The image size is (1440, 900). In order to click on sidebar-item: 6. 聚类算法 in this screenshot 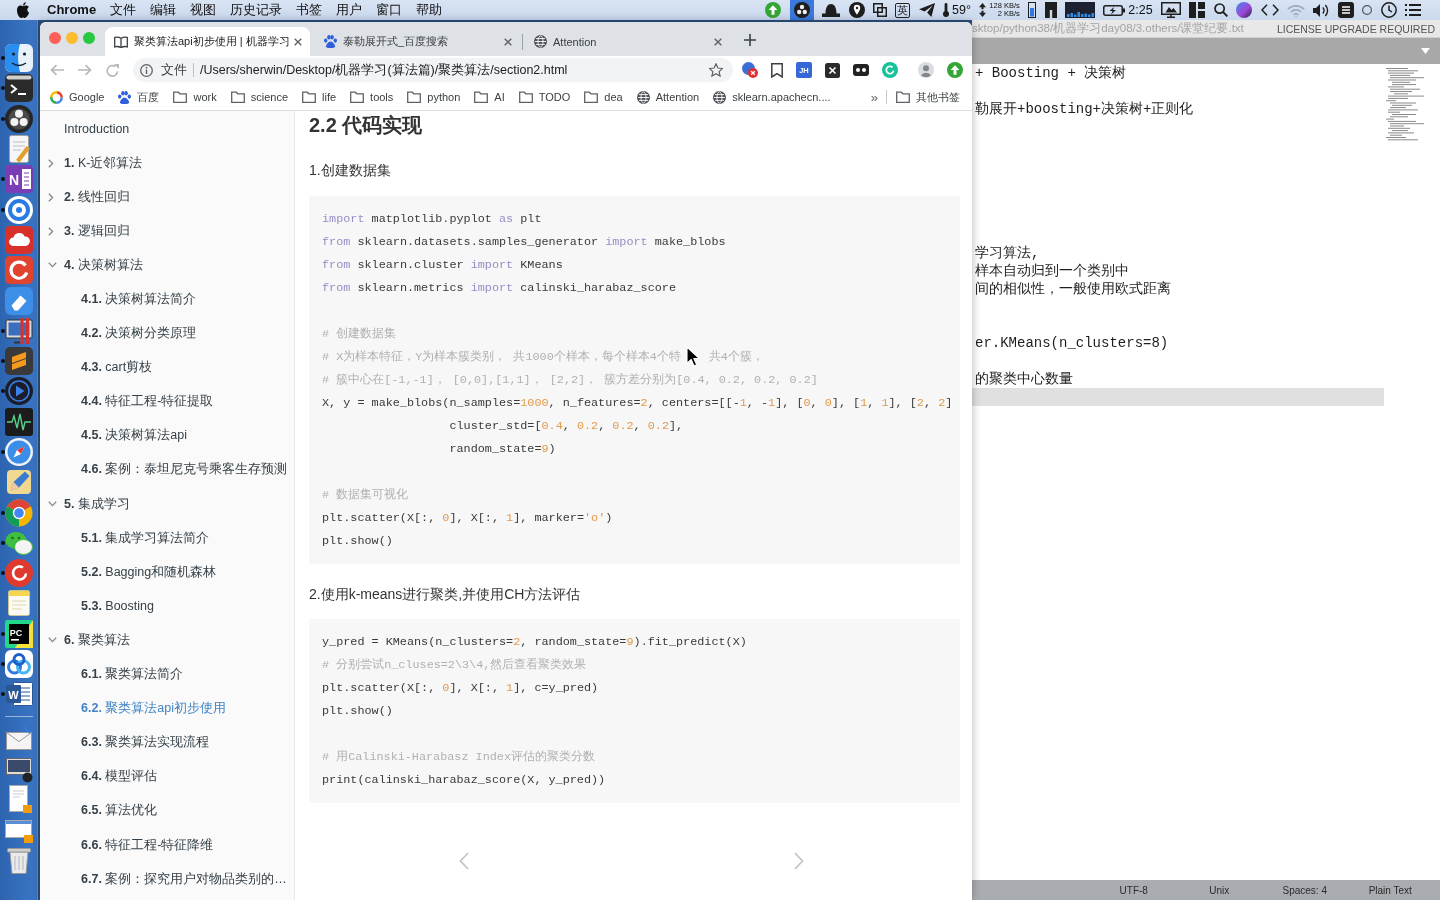, I will do `click(97, 640)`.